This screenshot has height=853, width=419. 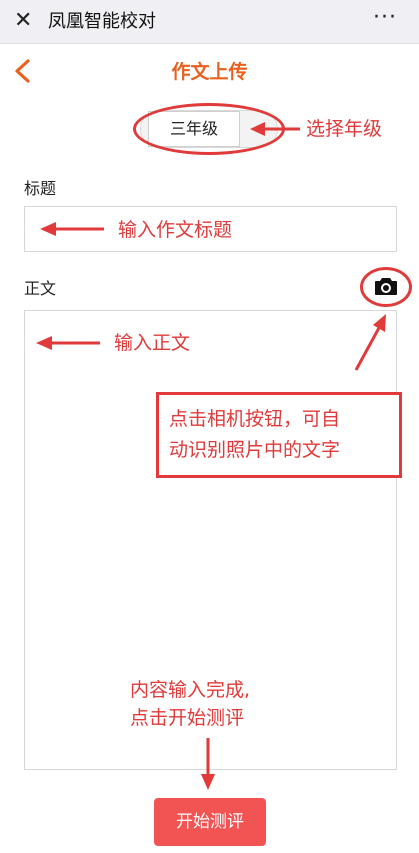 I want to click on page-navbar: 作文上传, so click(x=209, y=72).